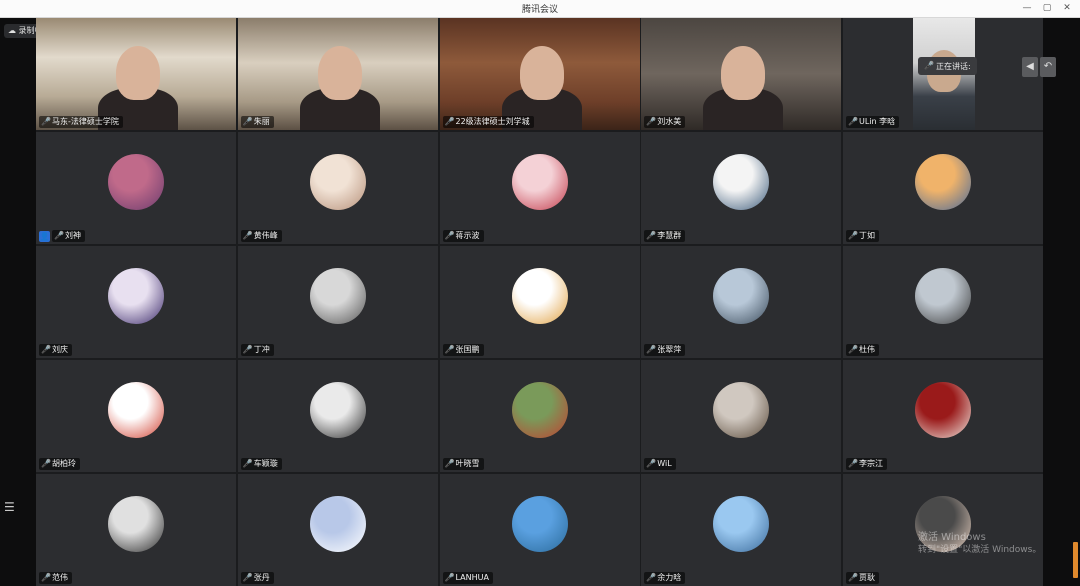  I want to click on participant-tile: 🎤 蒋示波, so click(539, 188).